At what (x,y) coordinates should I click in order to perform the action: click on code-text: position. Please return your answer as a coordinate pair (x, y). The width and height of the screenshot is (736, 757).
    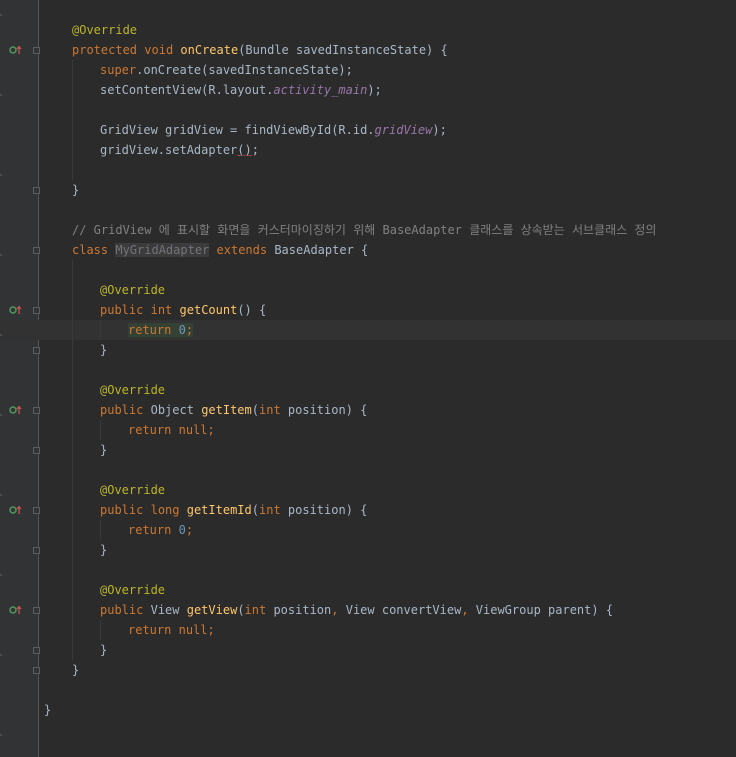
    Looking at the image, I should click on (299, 610).